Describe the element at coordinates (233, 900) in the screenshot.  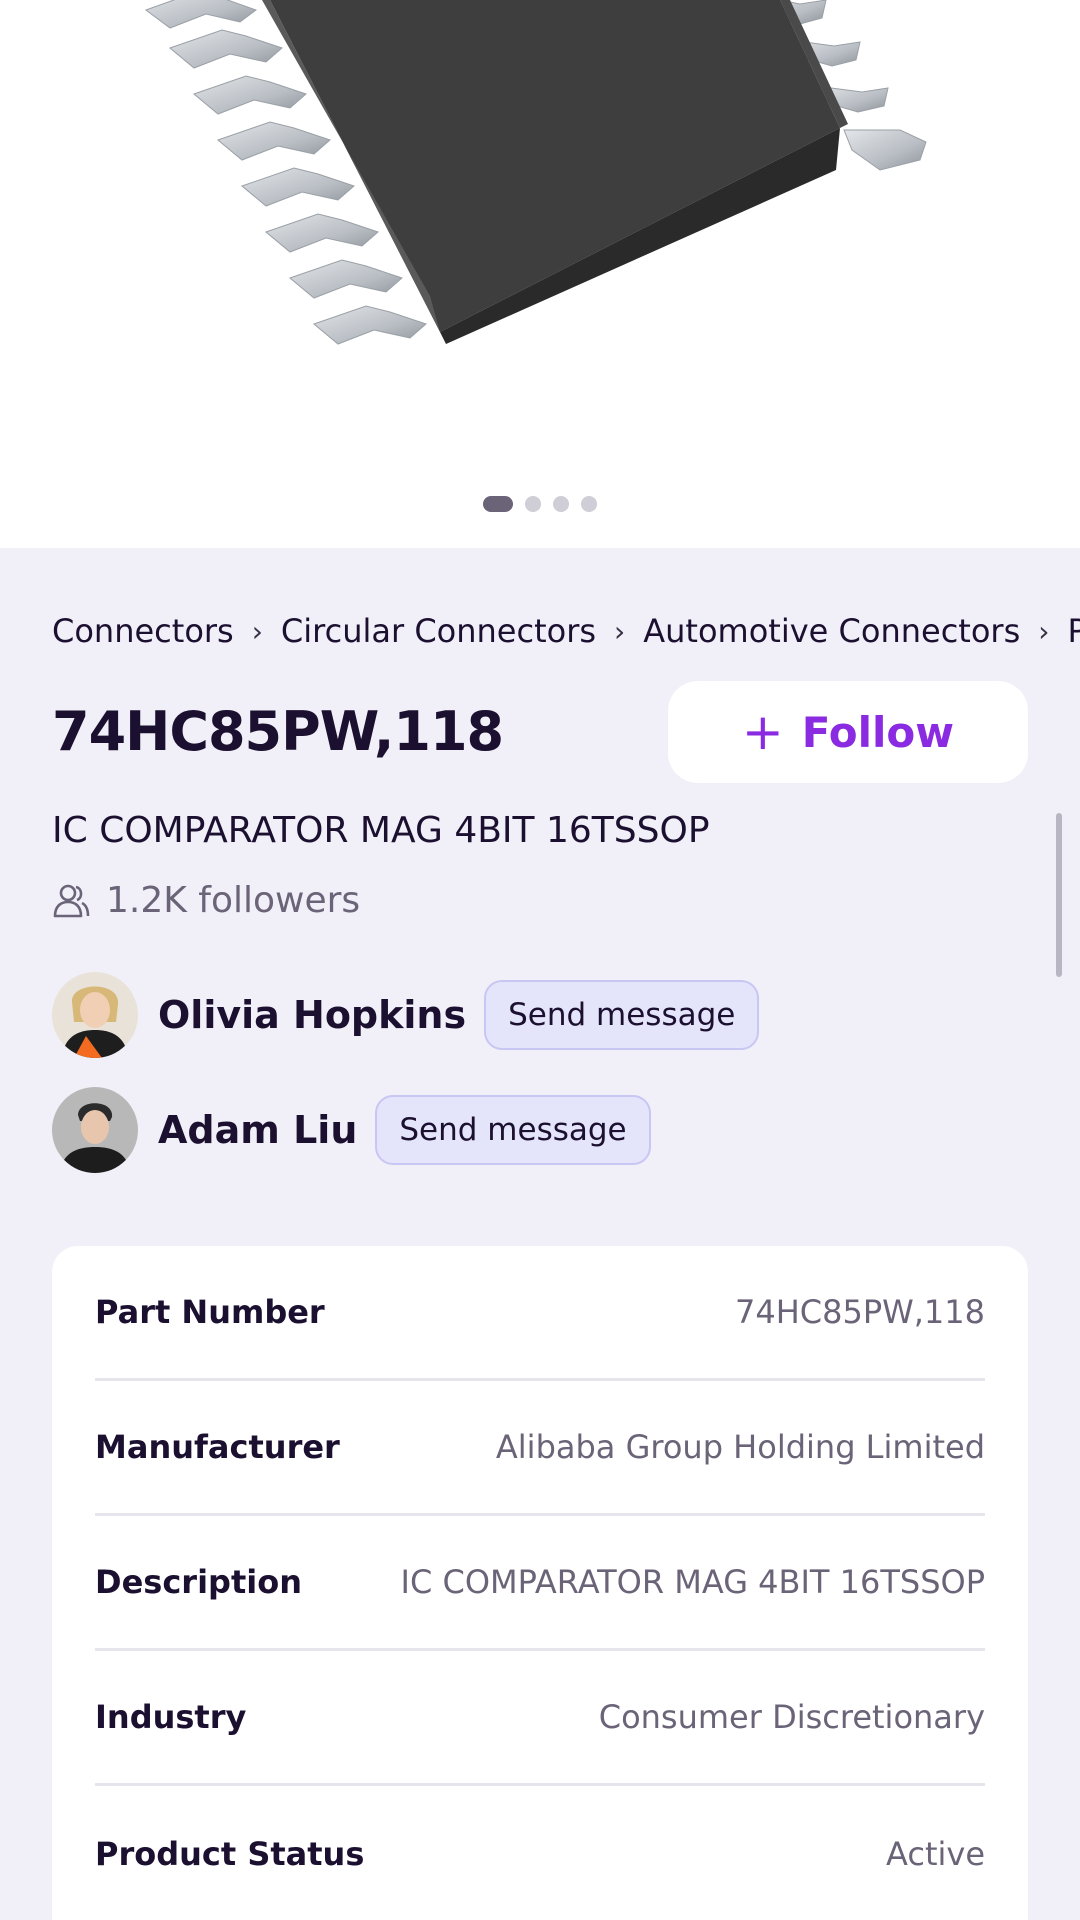
I see `followers-text: 1.2K followers` at that location.